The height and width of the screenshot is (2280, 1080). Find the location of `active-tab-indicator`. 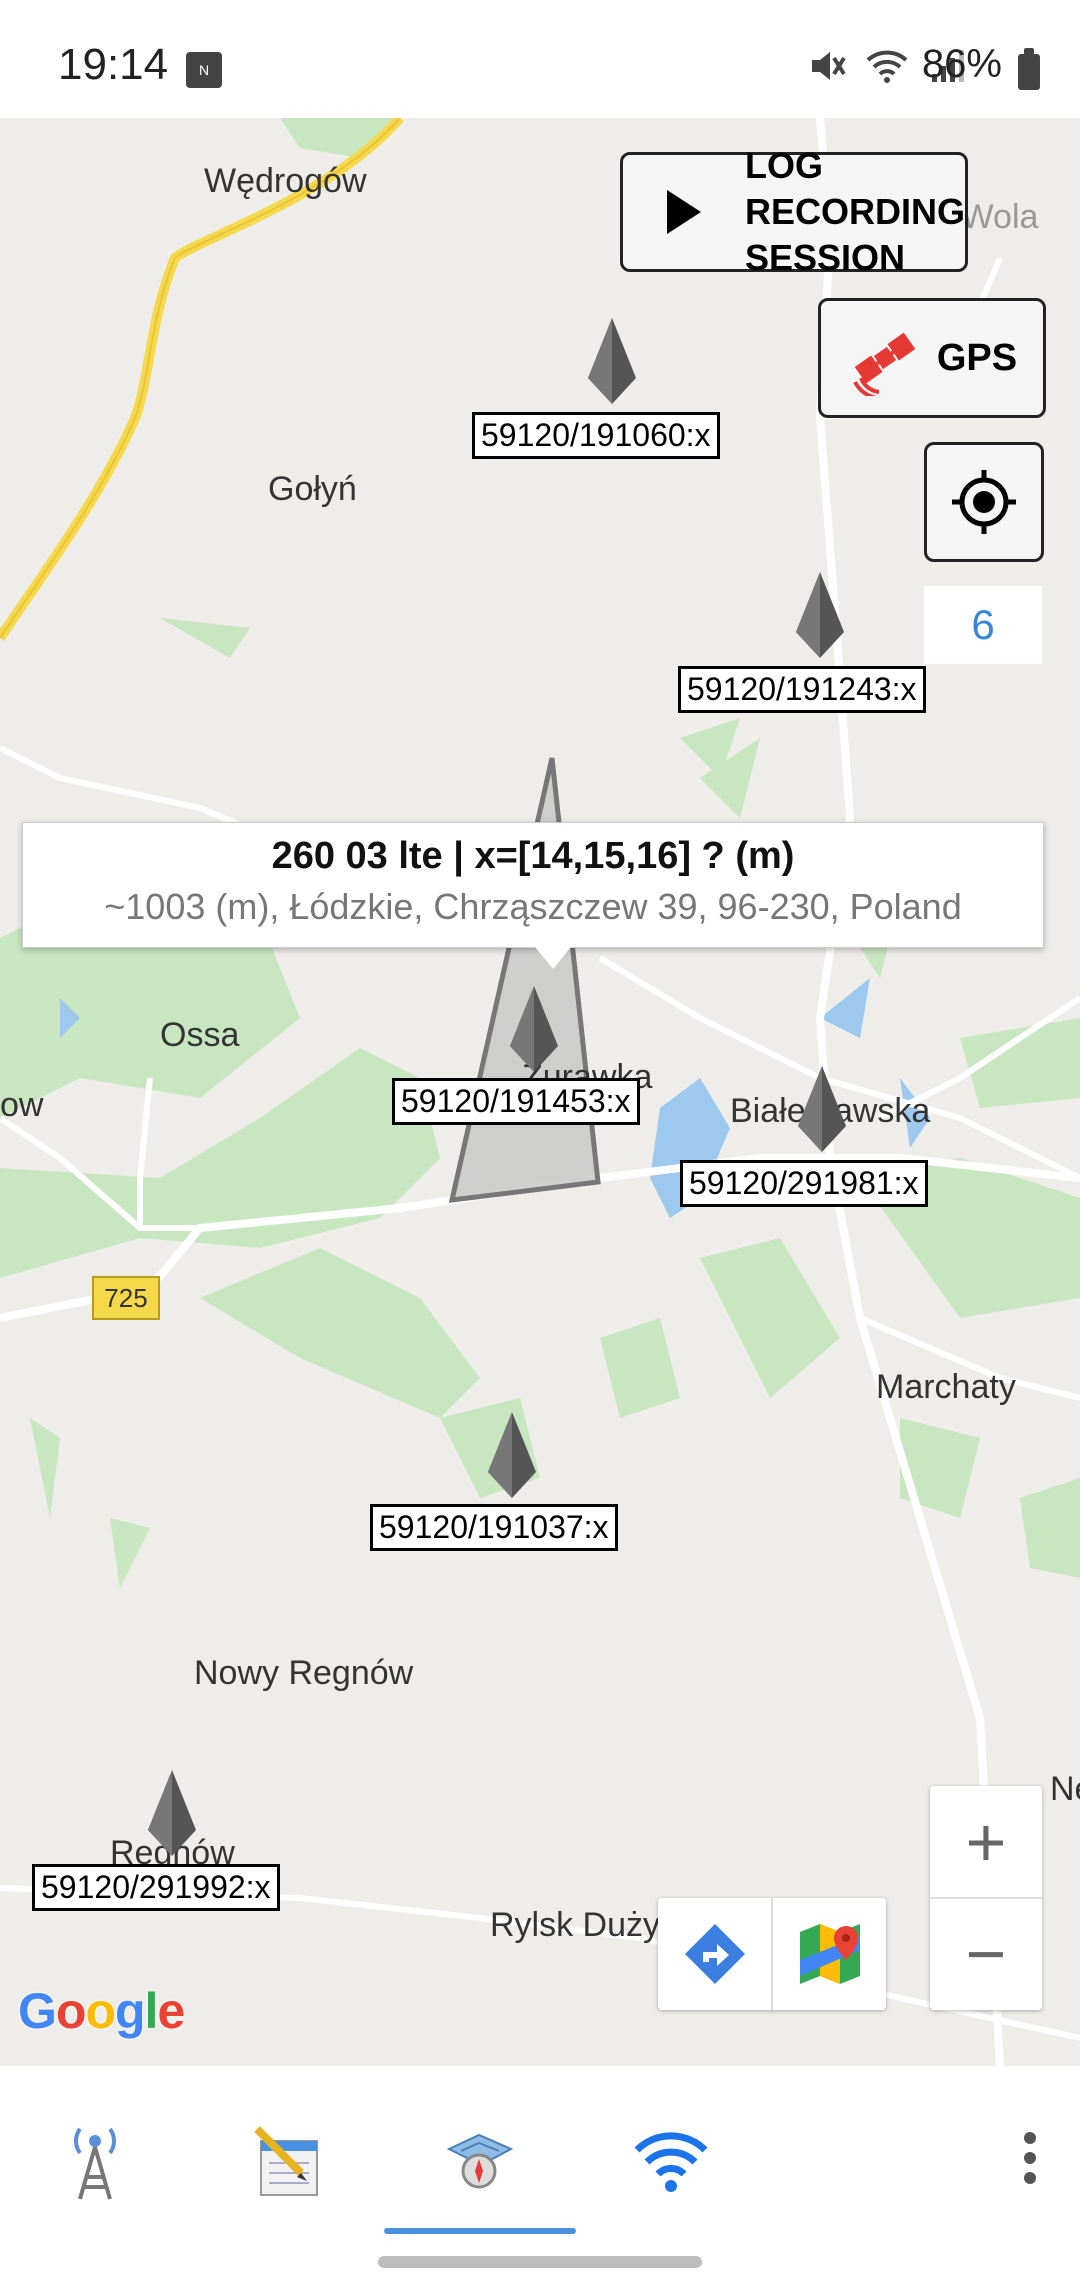

active-tab-indicator is located at coordinates (480, 2231).